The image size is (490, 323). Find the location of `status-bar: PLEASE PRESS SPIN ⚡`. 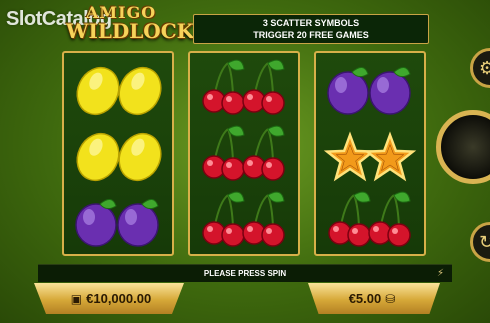

status-bar: PLEASE PRESS SPIN ⚡ is located at coordinates (245, 273).